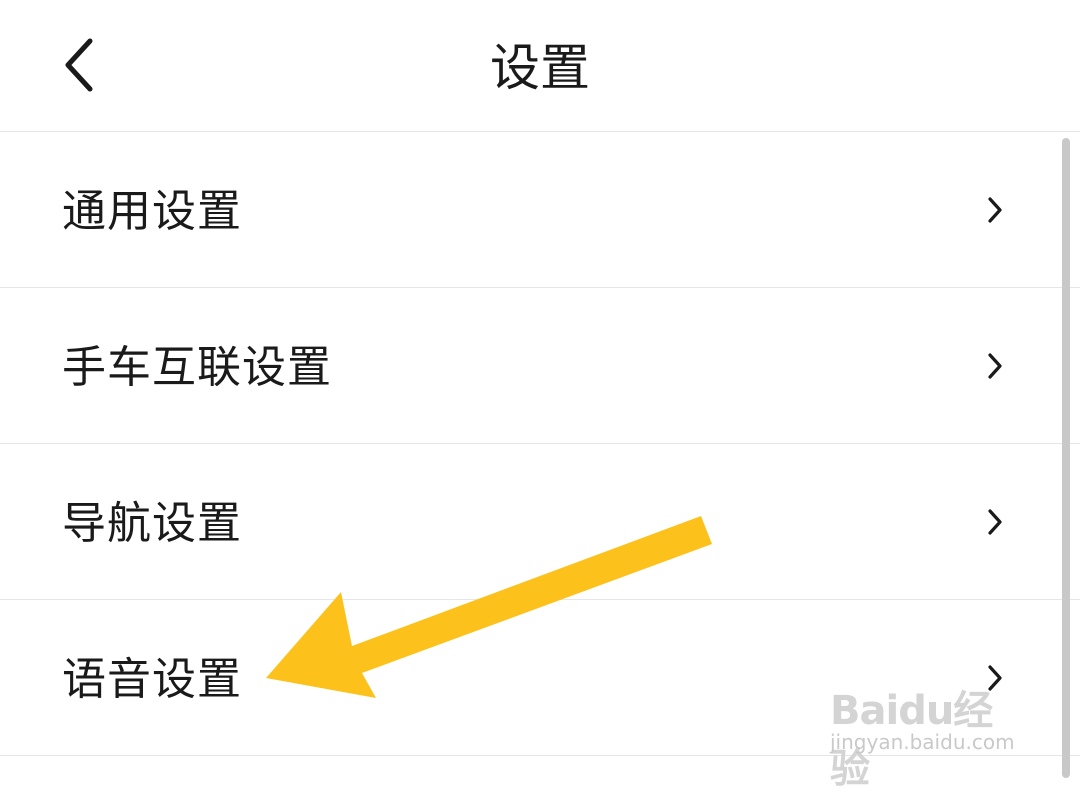 Image resolution: width=1080 pixels, height=794 pixels. I want to click on scrollbar, so click(1066, 458).